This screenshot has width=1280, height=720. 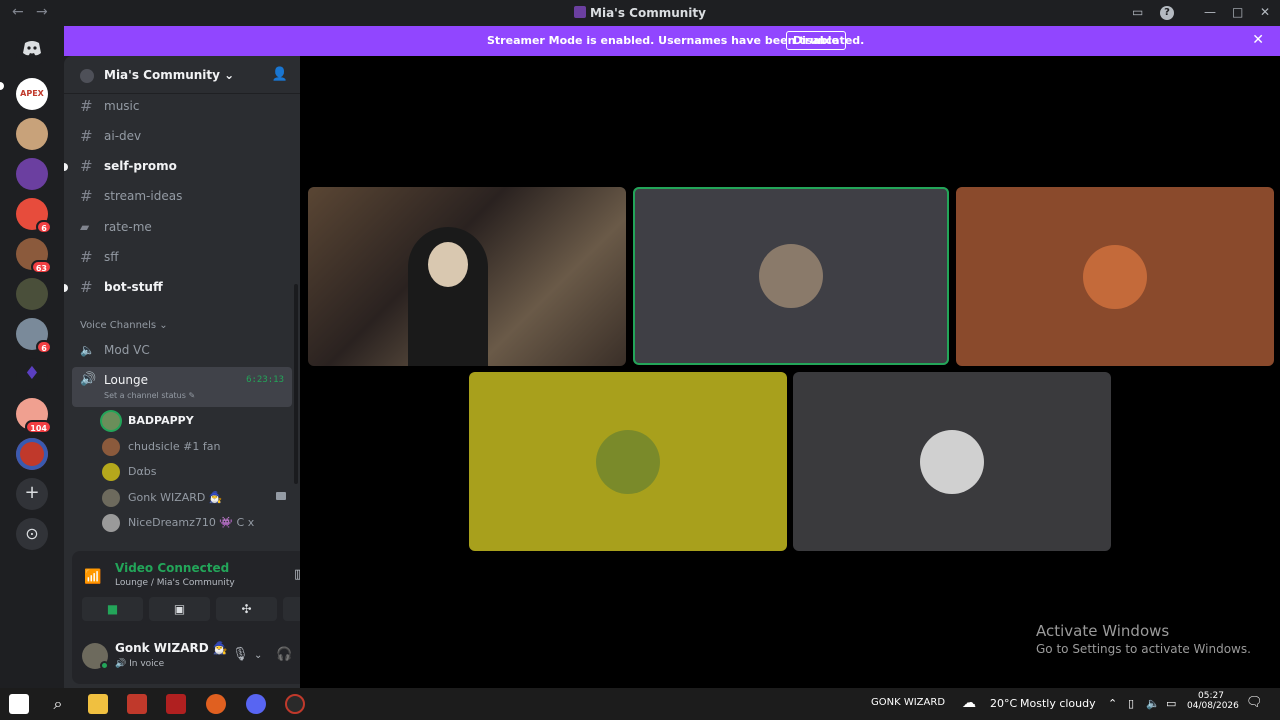 I want to click on voice-timer: 6:23:13, so click(x=265, y=380).